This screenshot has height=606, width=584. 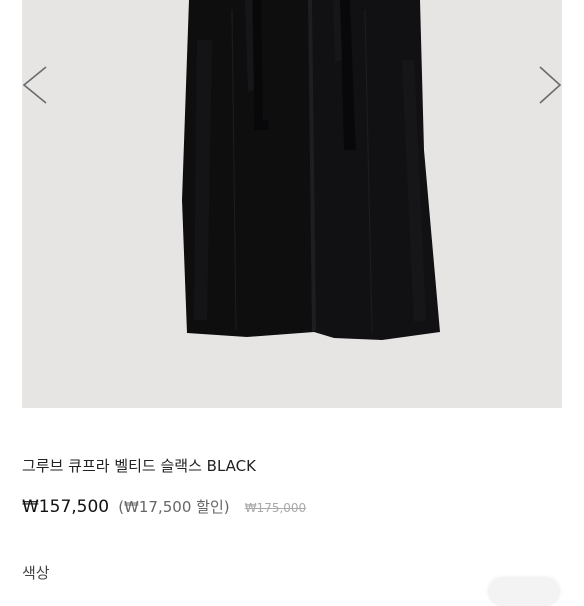 I want to click on price-row: ₩157,500 (₩17,500 할인) ₩175,000, so click(x=164, y=506).